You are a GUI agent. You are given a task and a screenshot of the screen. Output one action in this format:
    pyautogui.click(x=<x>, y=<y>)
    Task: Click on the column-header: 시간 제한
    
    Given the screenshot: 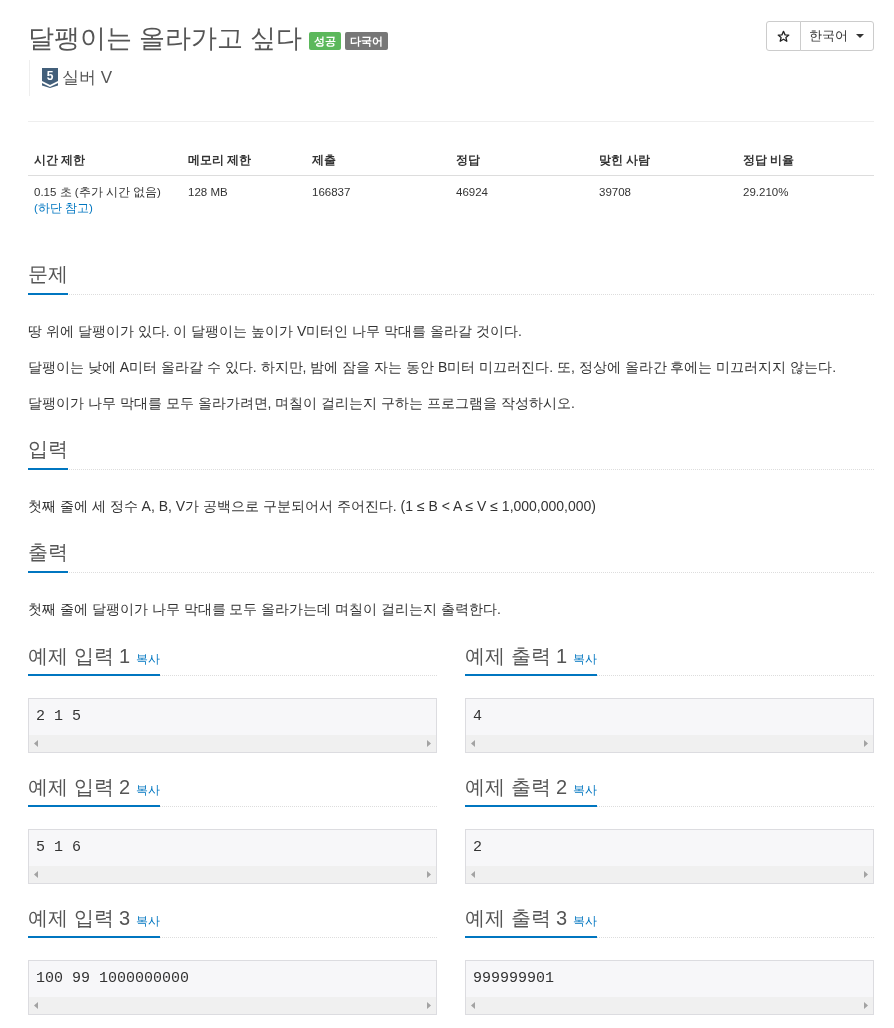 What is the action you would take?
    pyautogui.click(x=60, y=160)
    